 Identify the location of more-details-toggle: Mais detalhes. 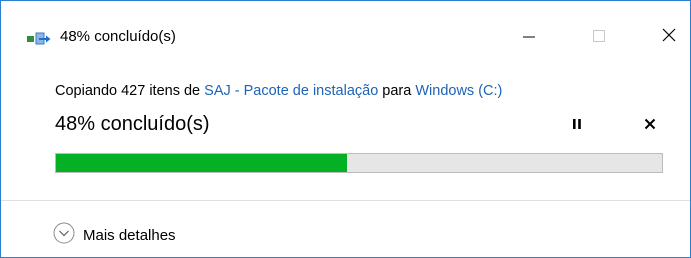
(114, 235).